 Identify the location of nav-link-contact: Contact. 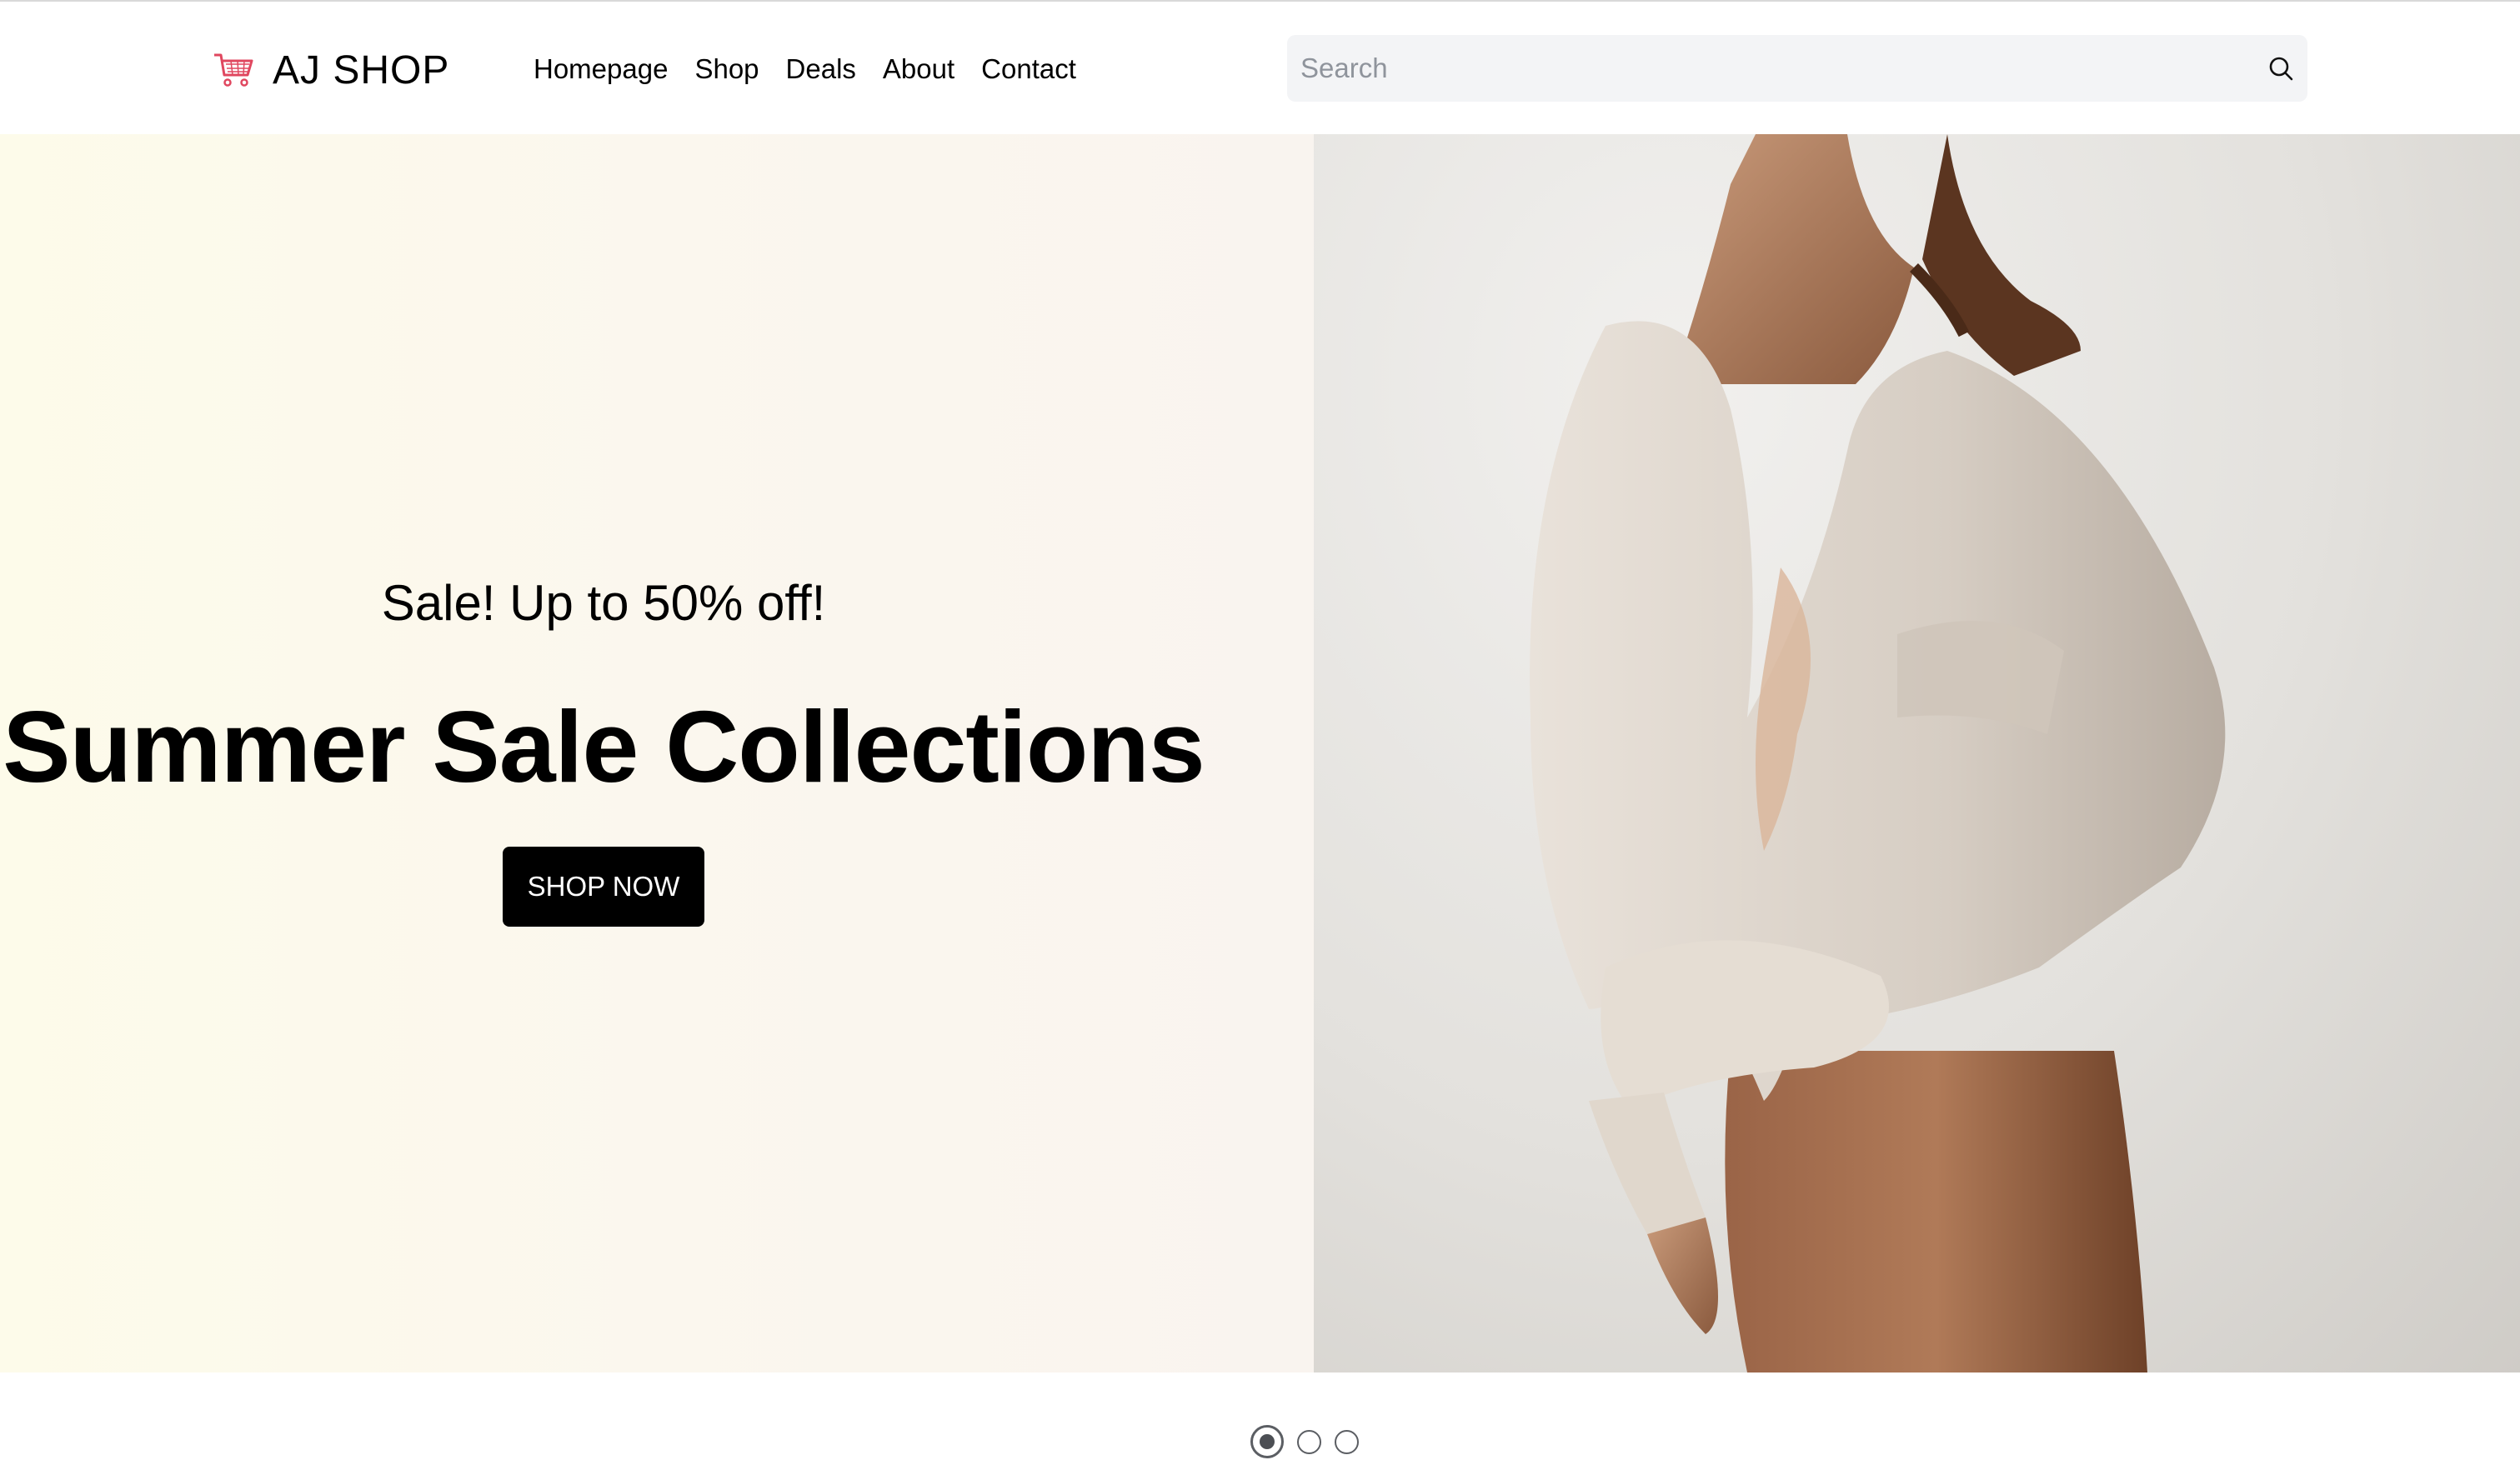
(1028, 69).